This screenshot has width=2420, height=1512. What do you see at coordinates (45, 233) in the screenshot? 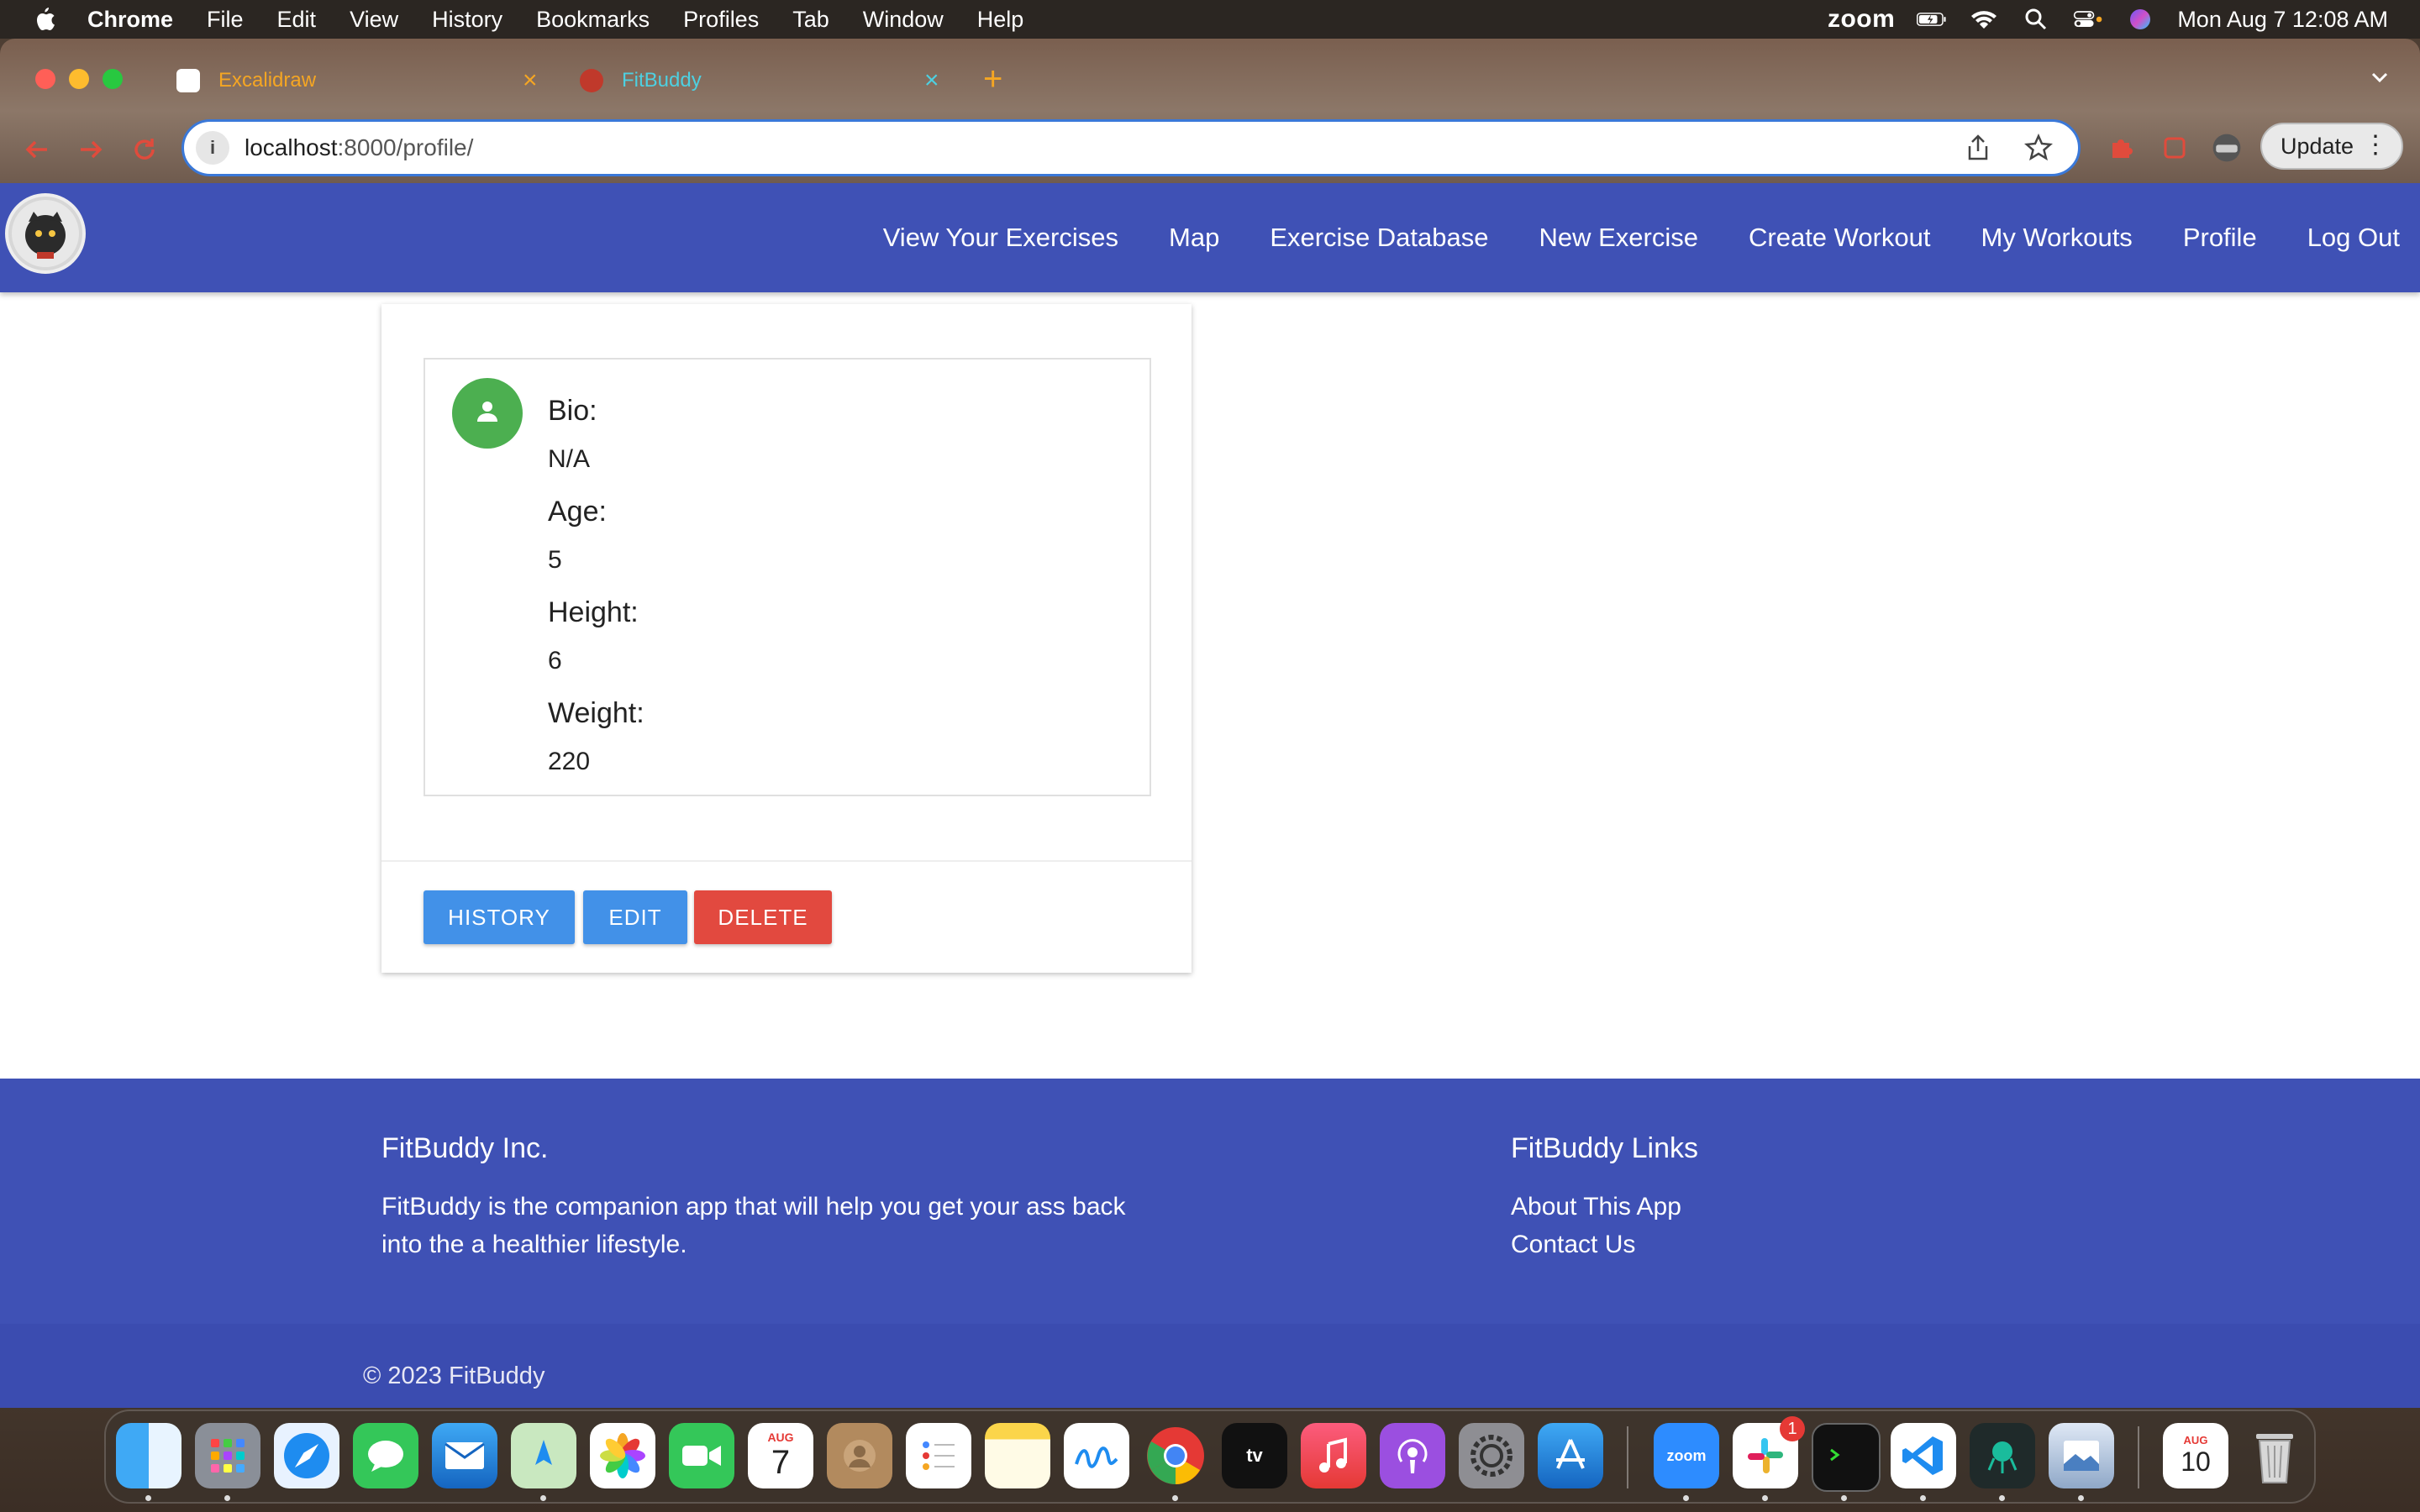
I see `fitbuddy-logo` at bounding box center [45, 233].